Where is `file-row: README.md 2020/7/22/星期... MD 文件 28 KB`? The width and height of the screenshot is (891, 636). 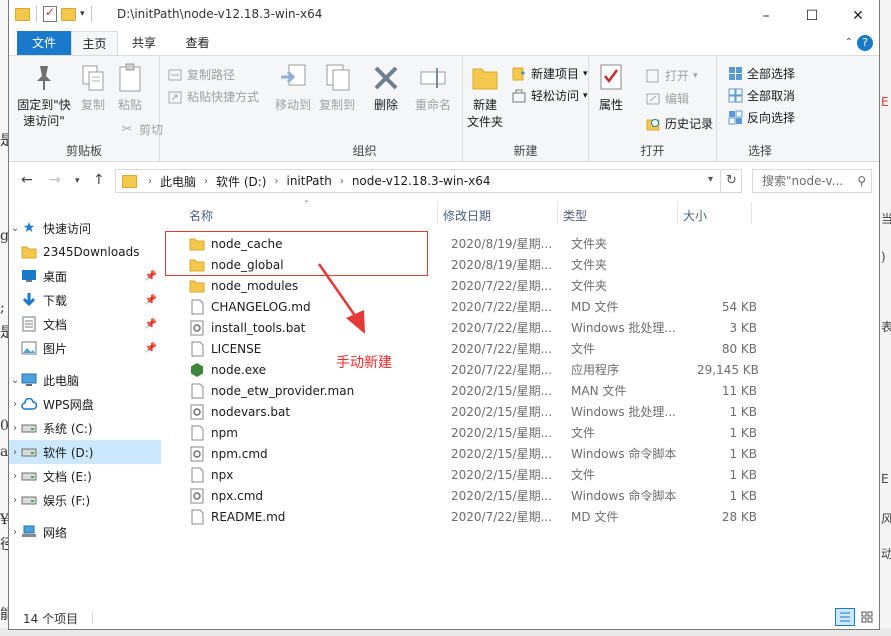 file-row: README.md 2020/7/22/星期... MD 文件 28 KB is located at coordinates (469, 516).